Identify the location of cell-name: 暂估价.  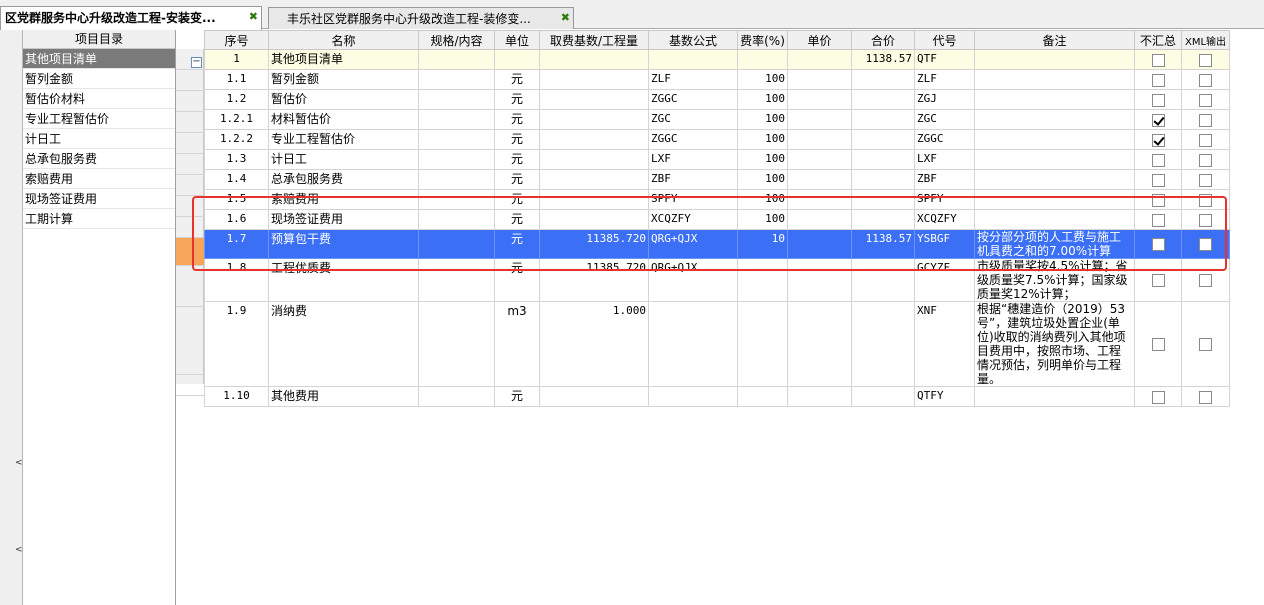
(343, 99).